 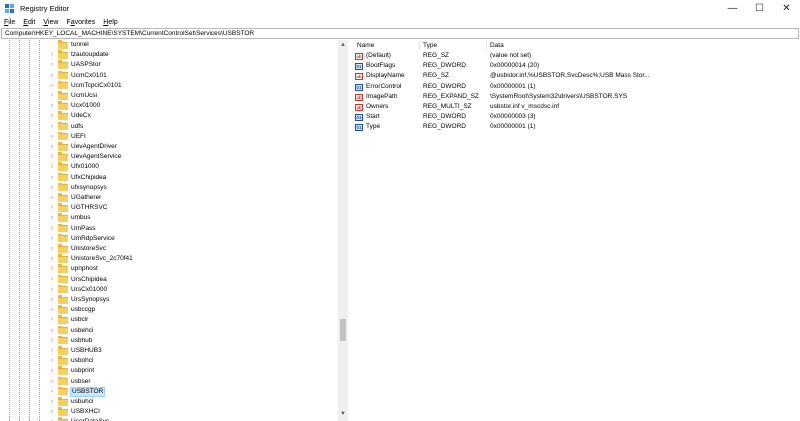 I want to click on maximize-button: ☐, so click(x=759, y=8).